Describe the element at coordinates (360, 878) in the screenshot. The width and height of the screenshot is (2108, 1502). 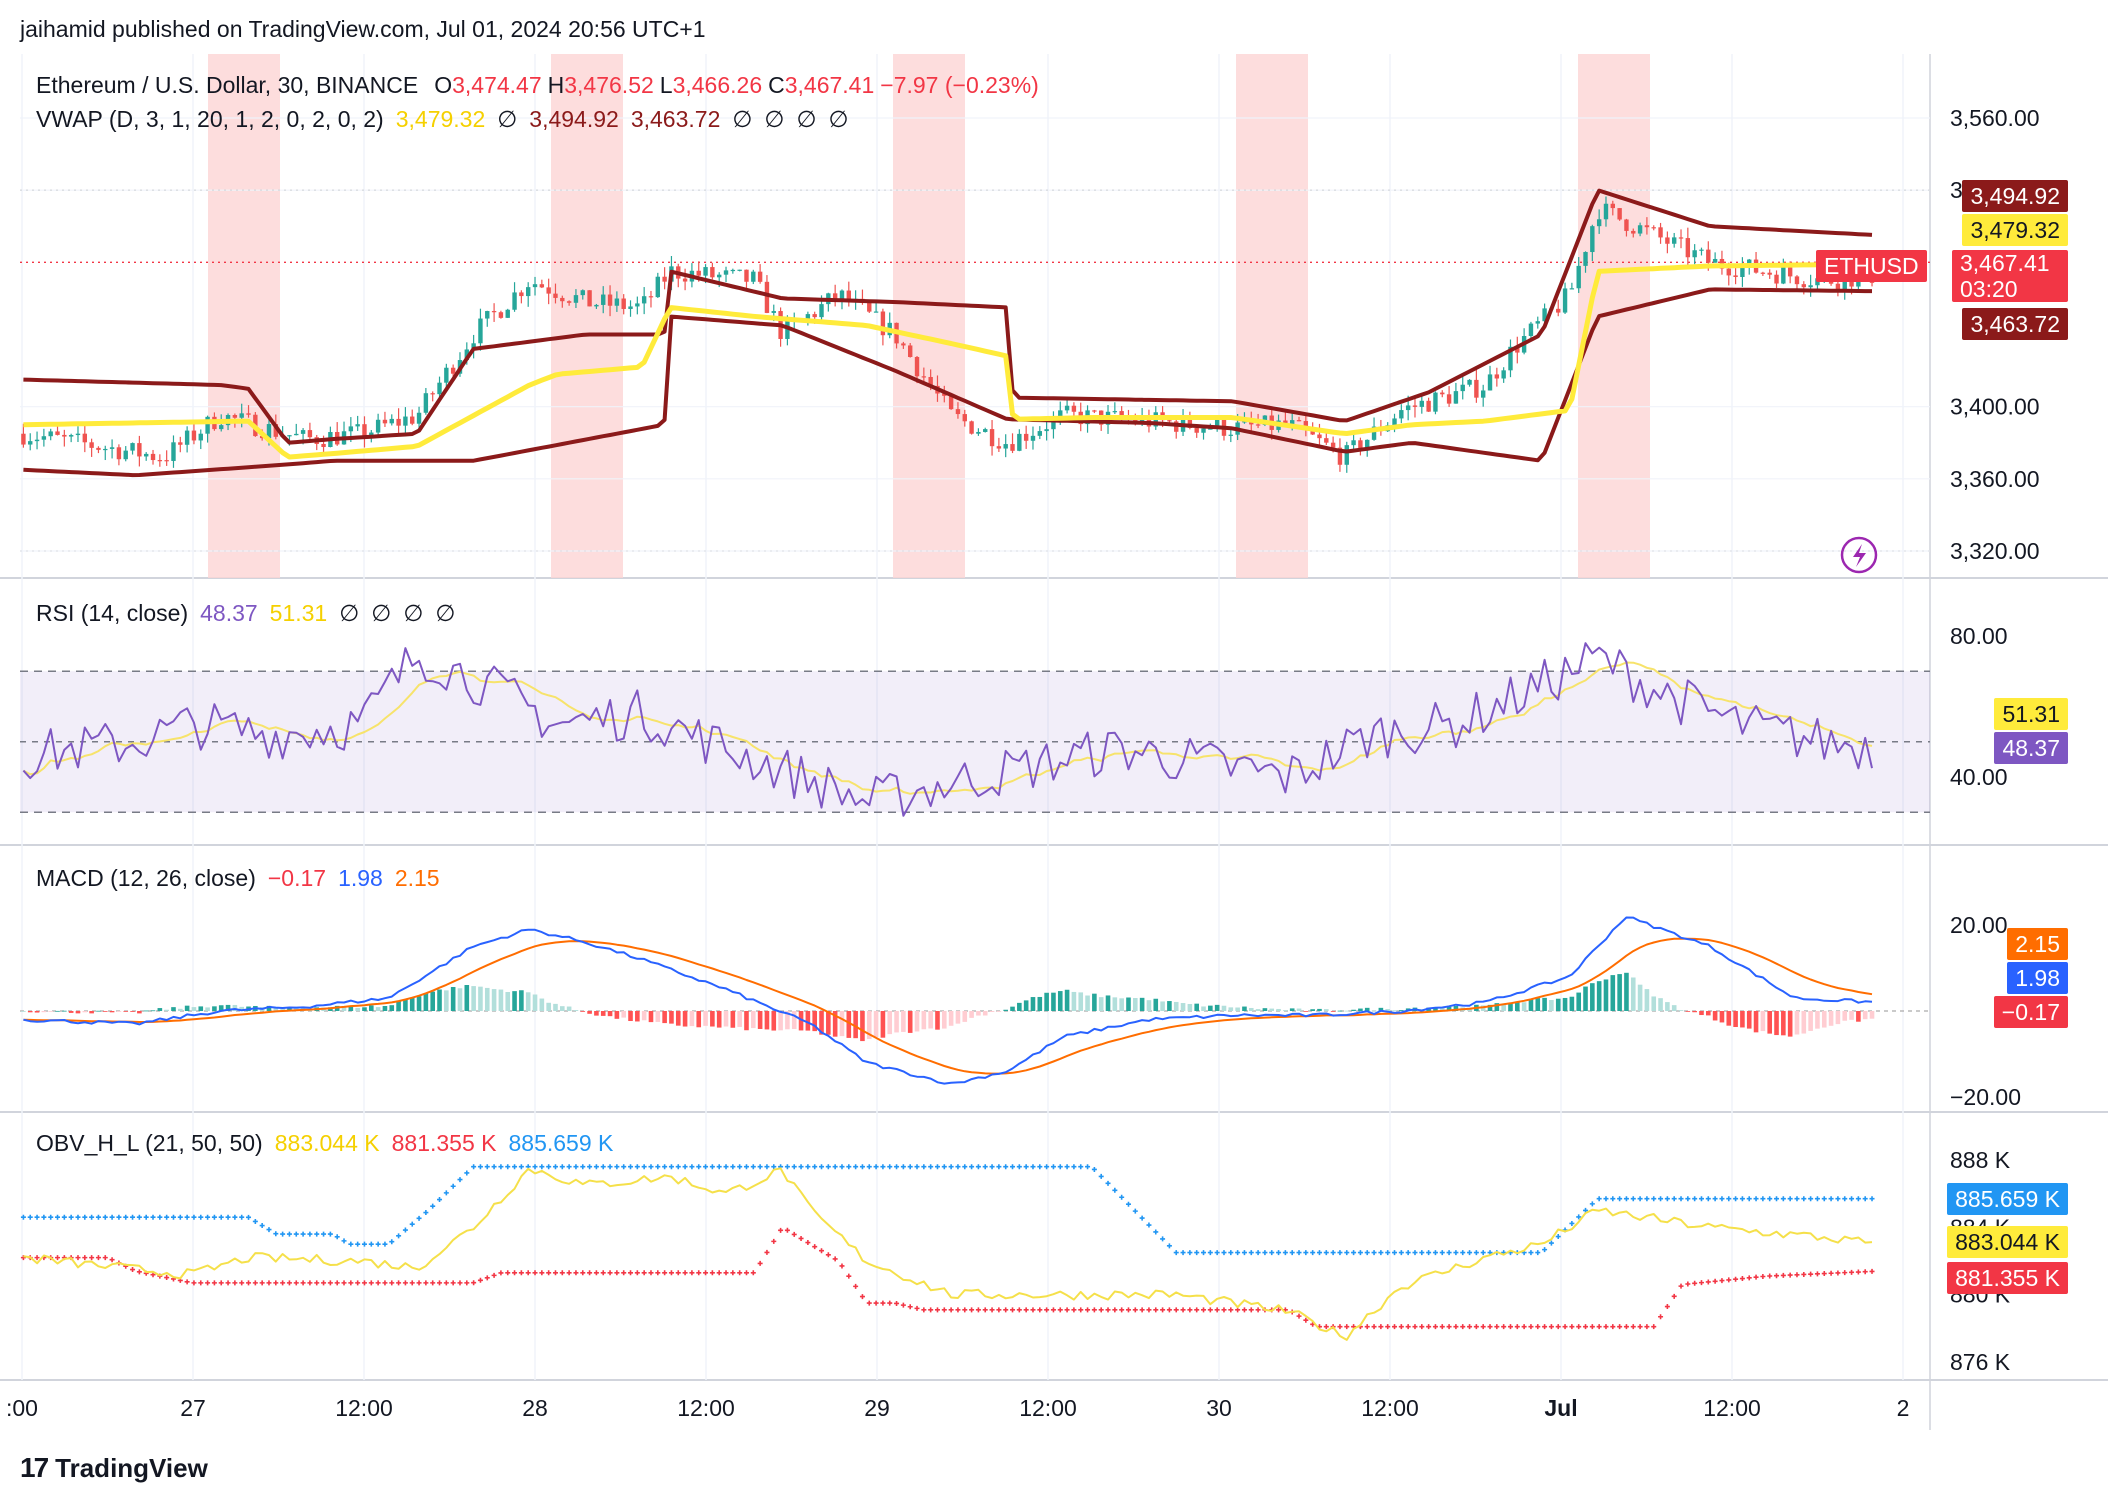
I see `macd-value: 1.98` at that location.